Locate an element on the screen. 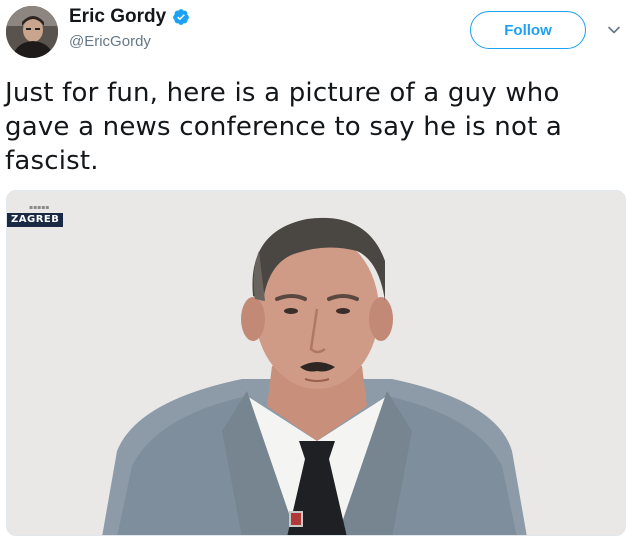 Image resolution: width=634 pixels, height=543 pixels. channel-label: ZAGREB is located at coordinates (35, 220).